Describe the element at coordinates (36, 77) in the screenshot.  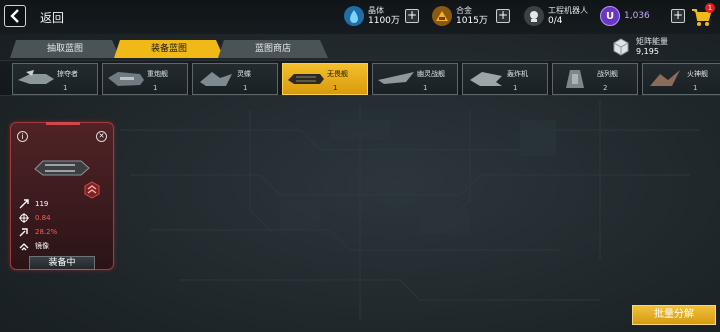
I see `ship-plunderer-icon` at that location.